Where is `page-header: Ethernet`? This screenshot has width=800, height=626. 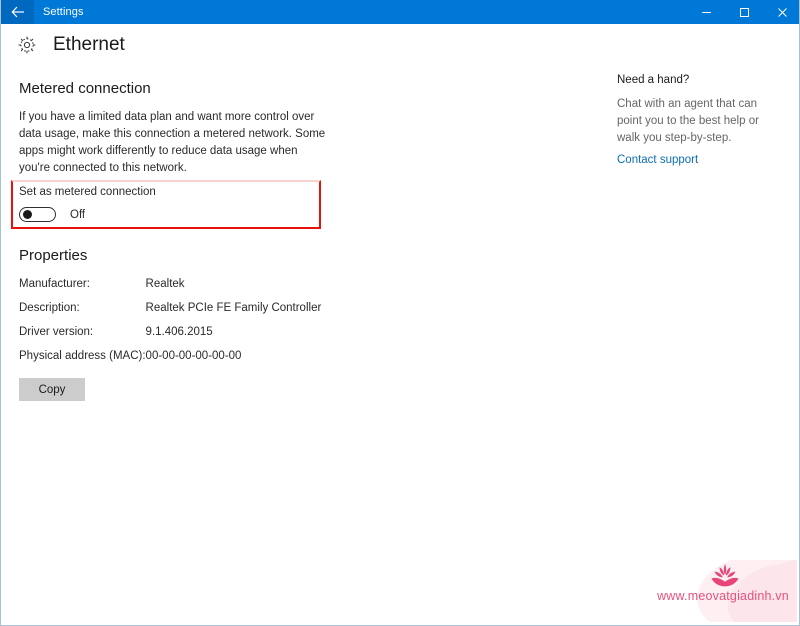
page-header: Ethernet is located at coordinates (71, 45).